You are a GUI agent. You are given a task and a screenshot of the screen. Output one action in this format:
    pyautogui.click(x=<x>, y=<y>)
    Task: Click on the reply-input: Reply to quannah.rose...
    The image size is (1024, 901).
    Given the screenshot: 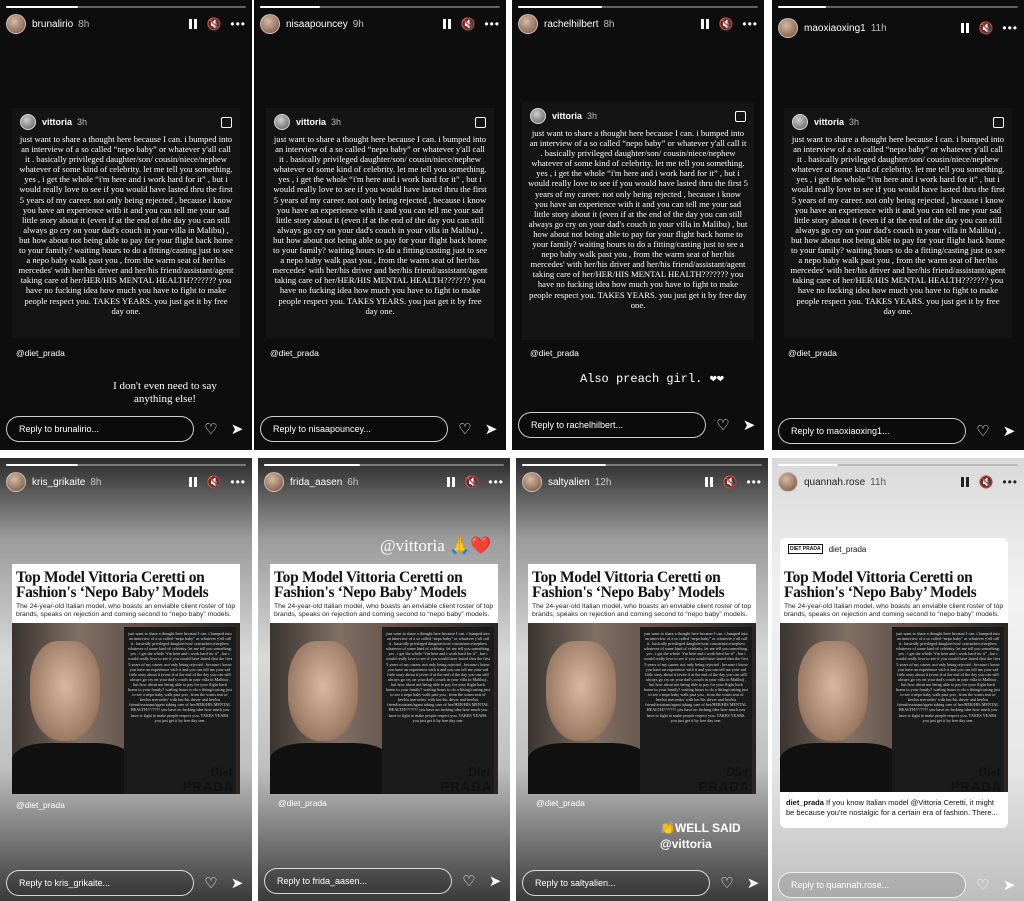 What is the action you would take?
    pyautogui.click(x=872, y=885)
    